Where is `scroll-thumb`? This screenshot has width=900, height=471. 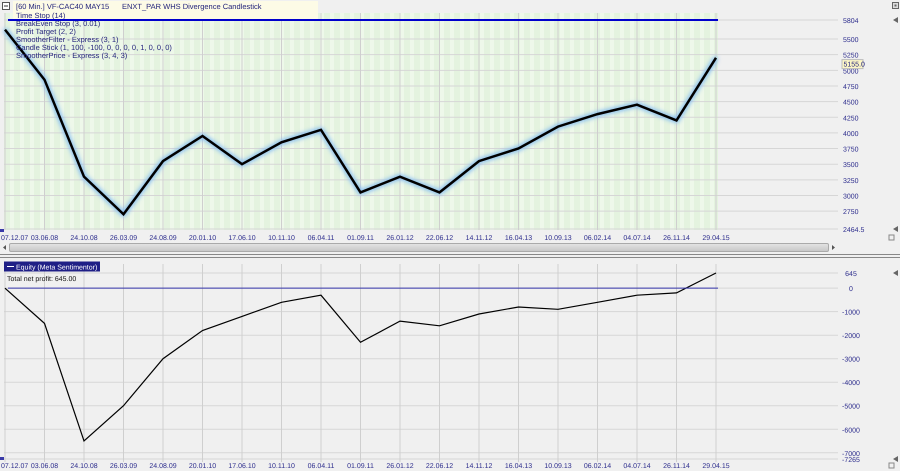 scroll-thumb is located at coordinates (419, 247).